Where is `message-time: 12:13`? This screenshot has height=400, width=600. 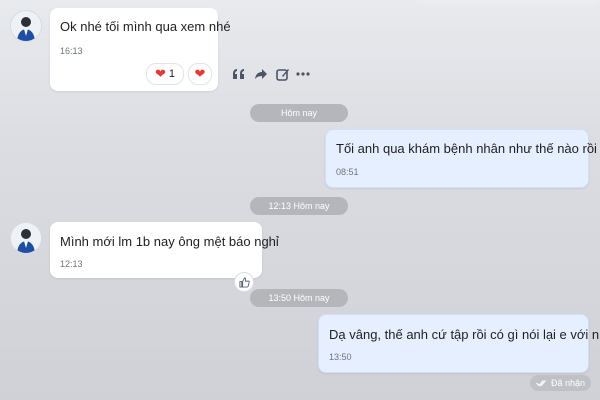 message-time: 12:13 is located at coordinates (71, 264).